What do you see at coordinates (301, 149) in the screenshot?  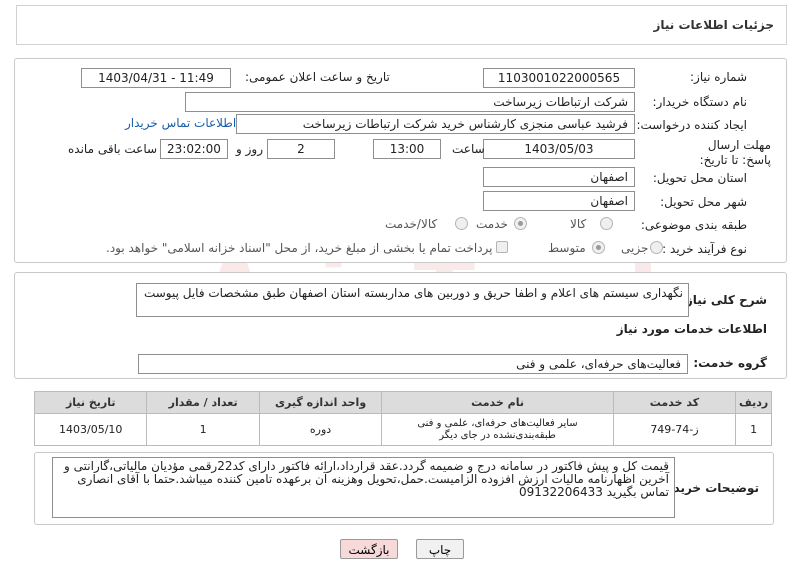 I see `days-field: 2` at bounding box center [301, 149].